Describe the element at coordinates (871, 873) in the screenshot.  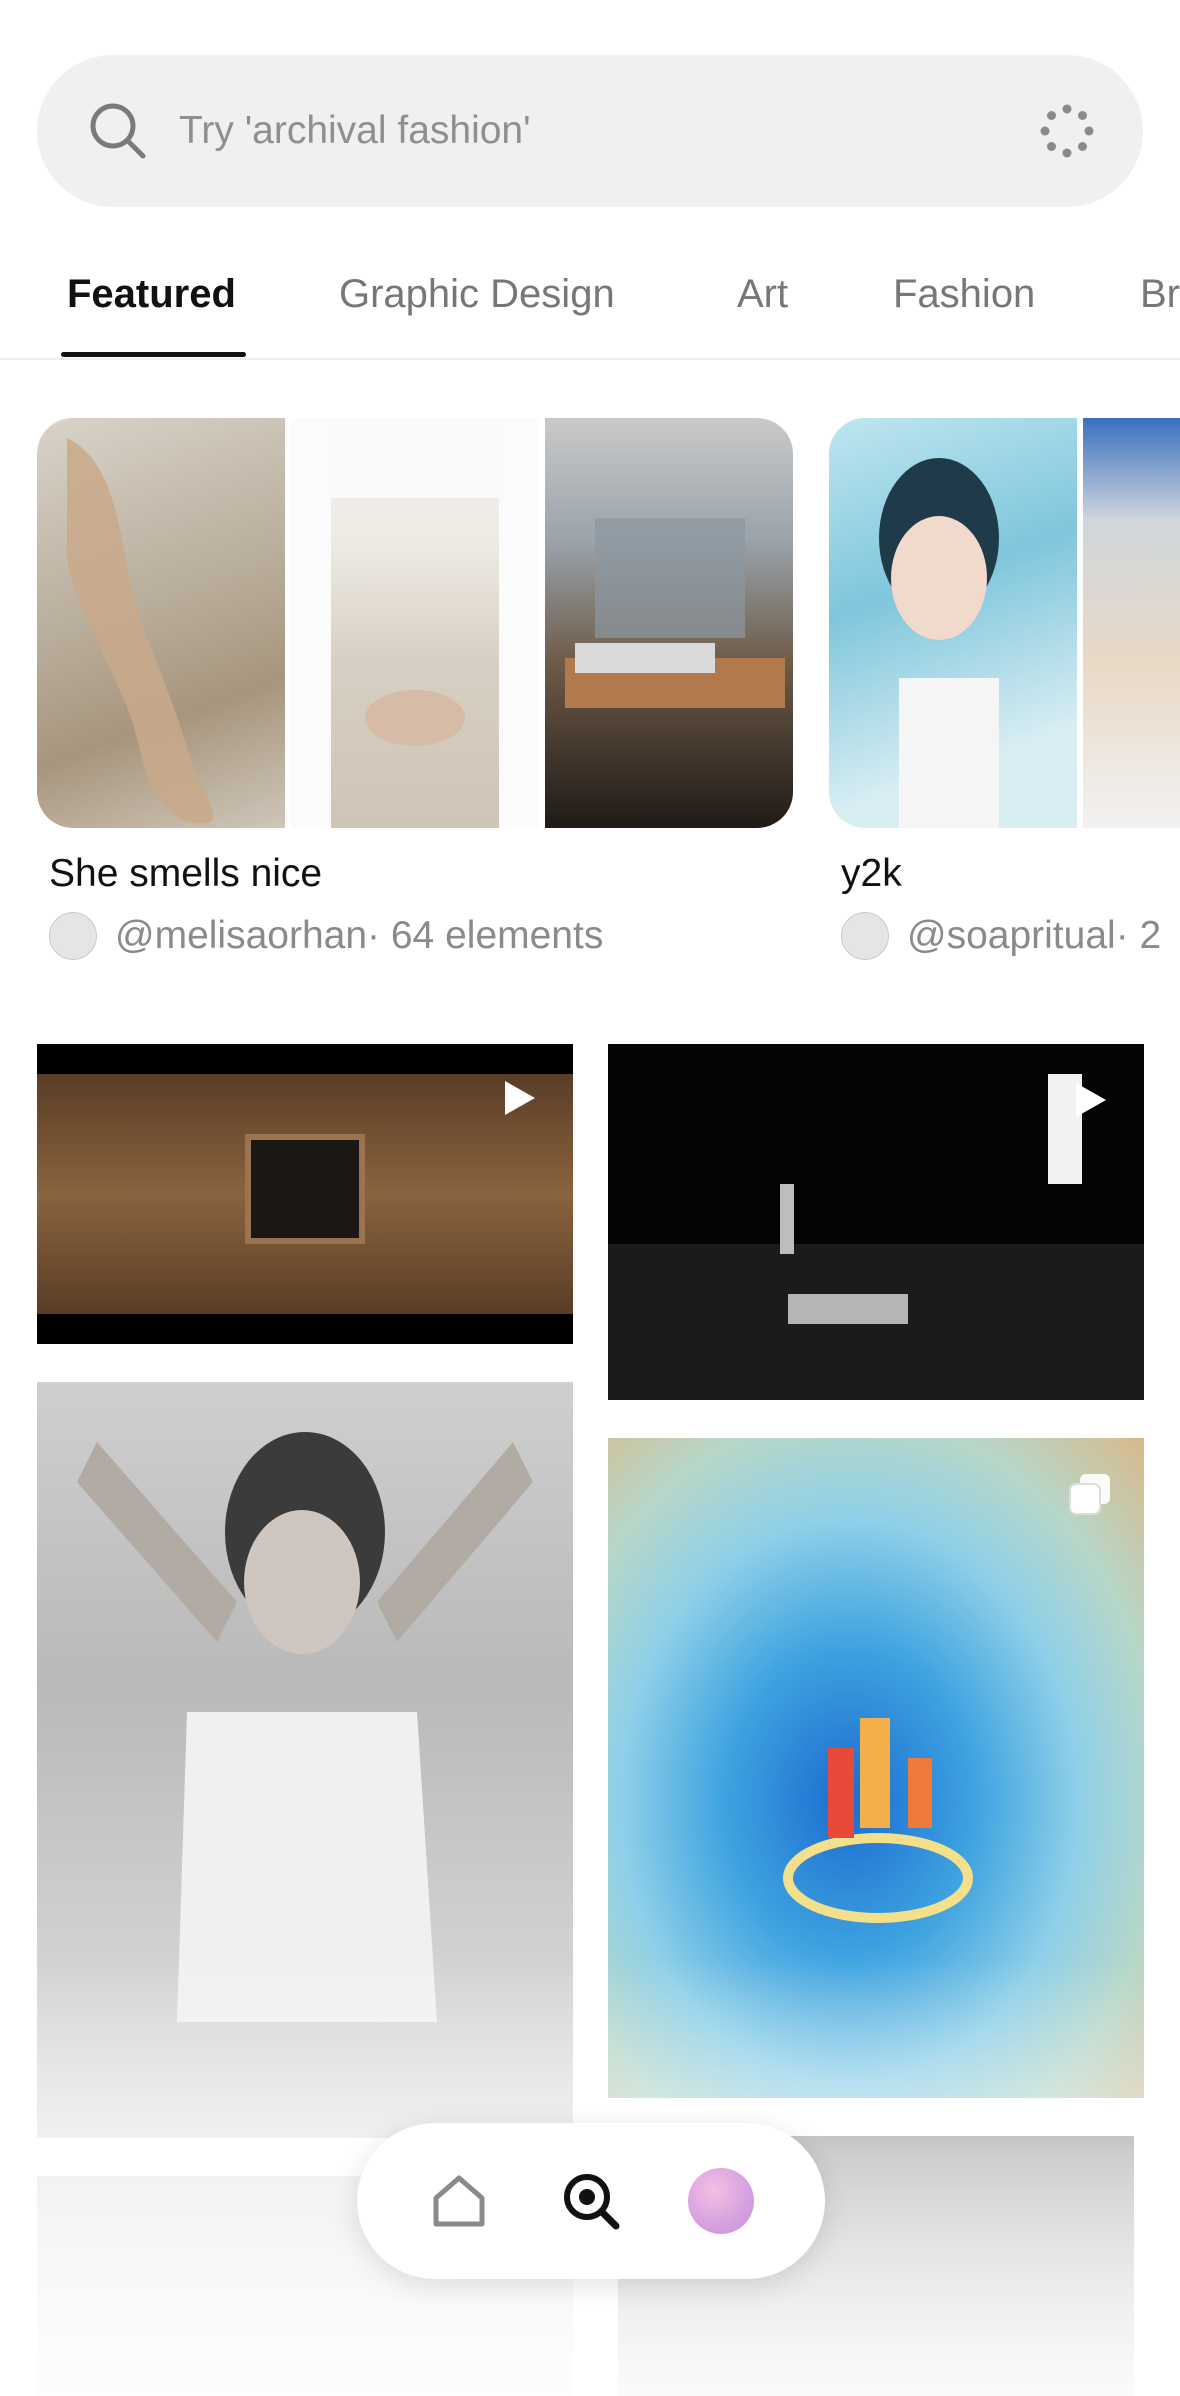
I see `collection-title: y2k` at that location.